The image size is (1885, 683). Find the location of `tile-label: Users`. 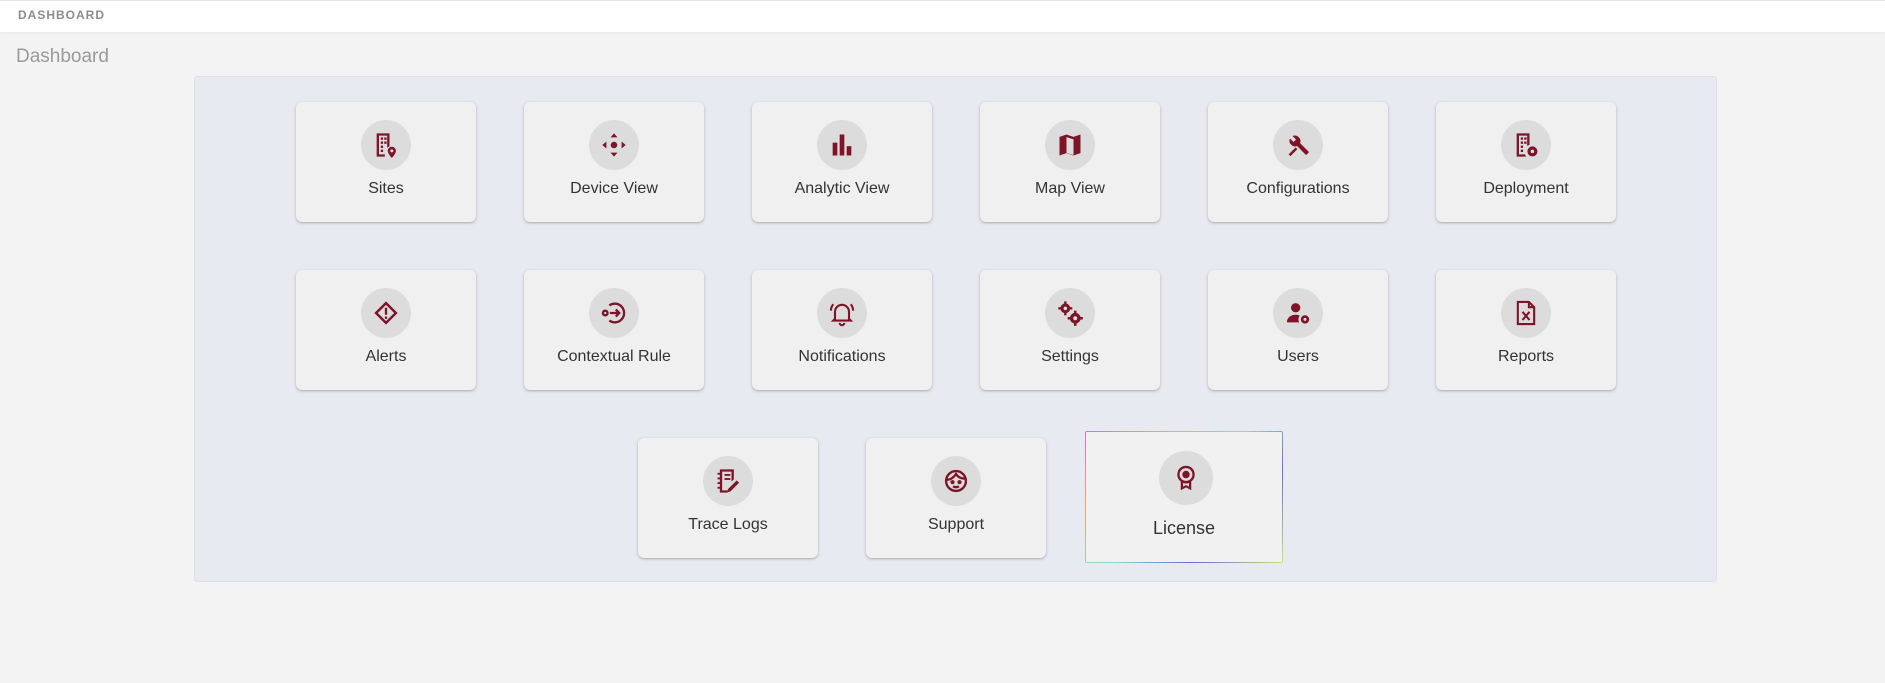

tile-label: Users is located at coordinates (1298, 356).